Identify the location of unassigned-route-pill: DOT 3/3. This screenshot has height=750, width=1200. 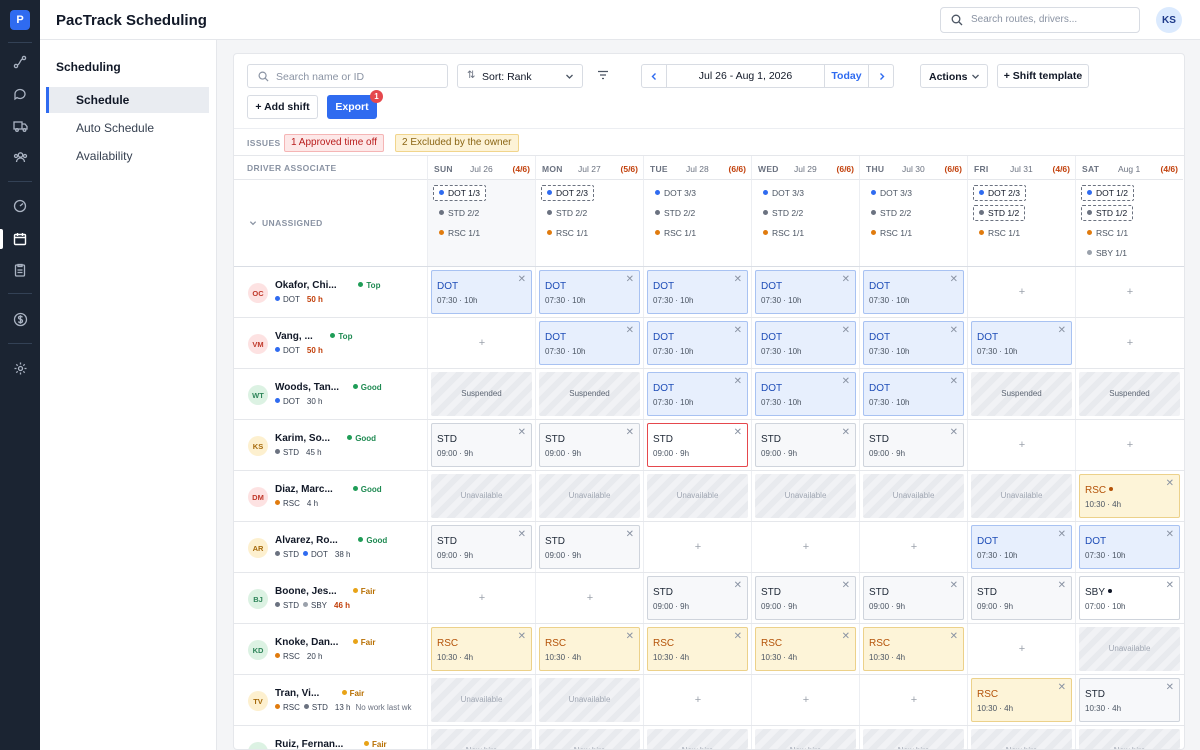
(675, 193).